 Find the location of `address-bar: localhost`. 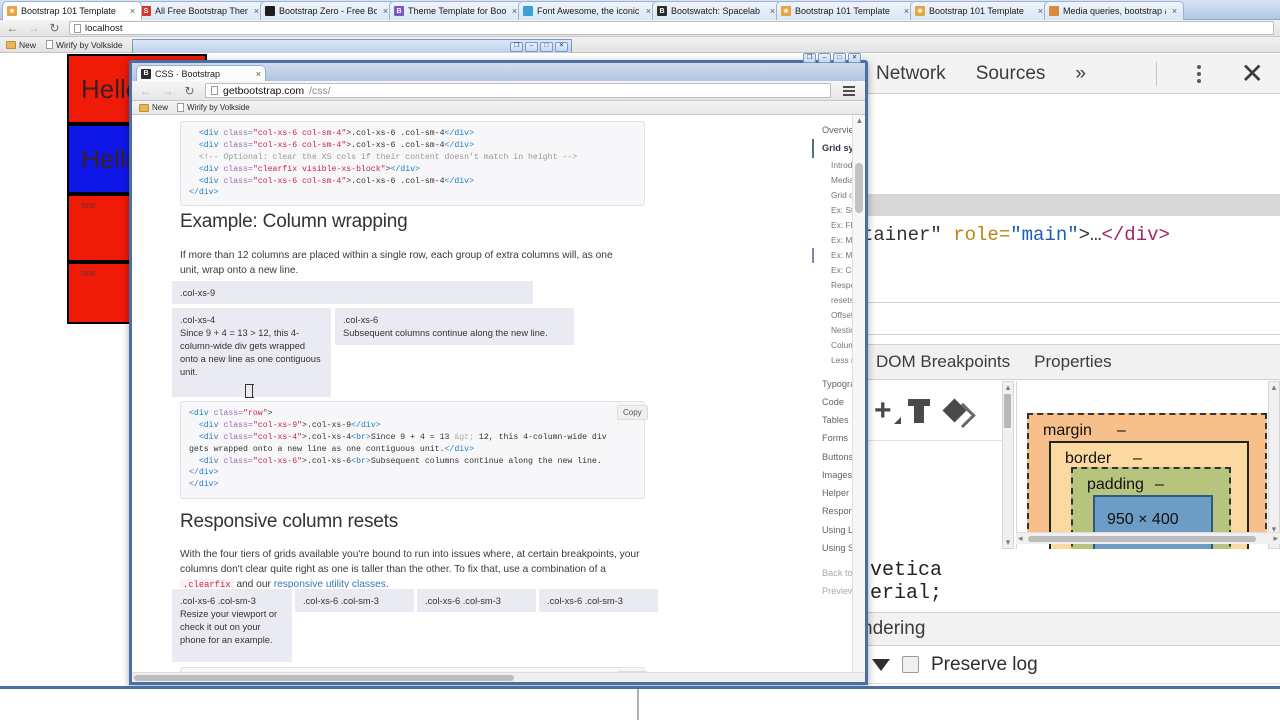

address-bar: localhost is located at coordinates (671, 28).